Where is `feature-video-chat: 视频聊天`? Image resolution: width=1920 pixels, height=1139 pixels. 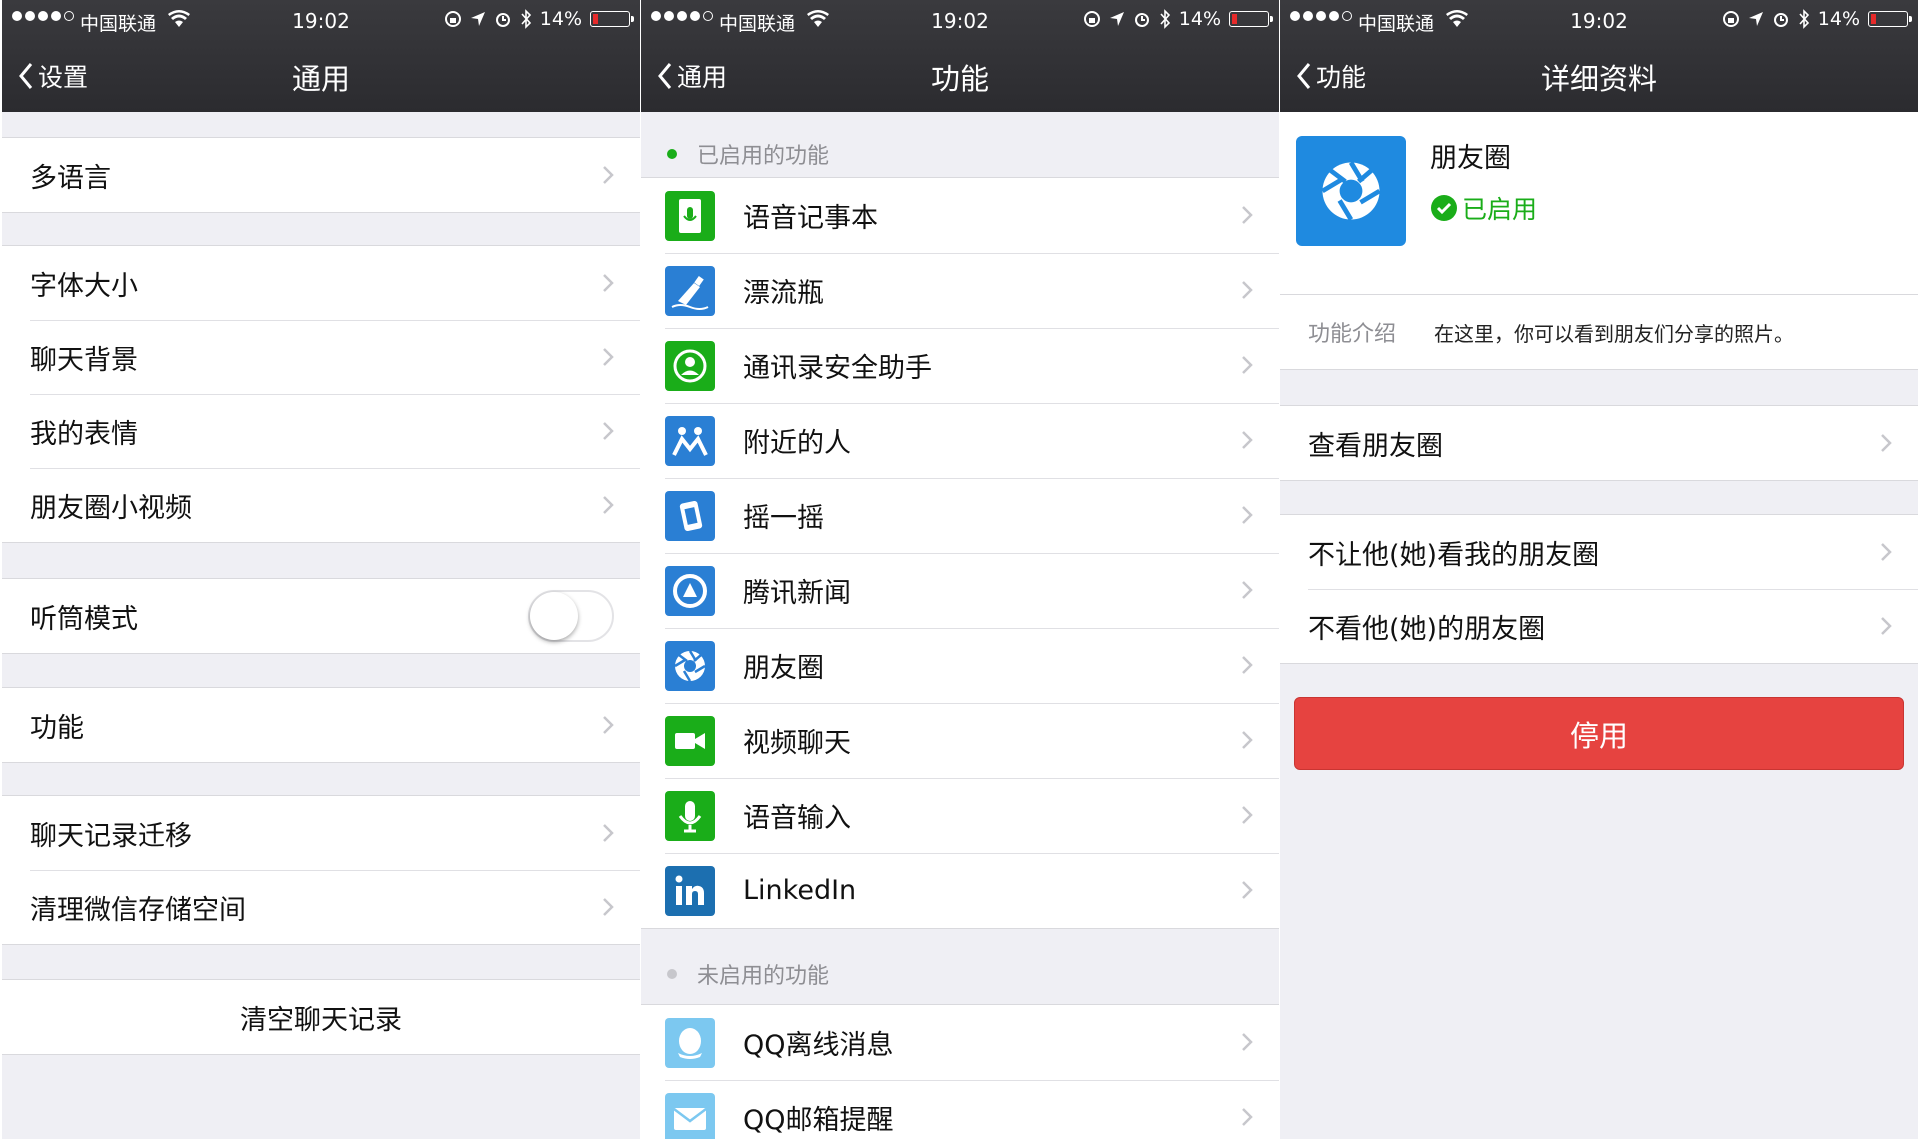 feature-video-chat: 视频聊天 is located at coordinates (960, 740).